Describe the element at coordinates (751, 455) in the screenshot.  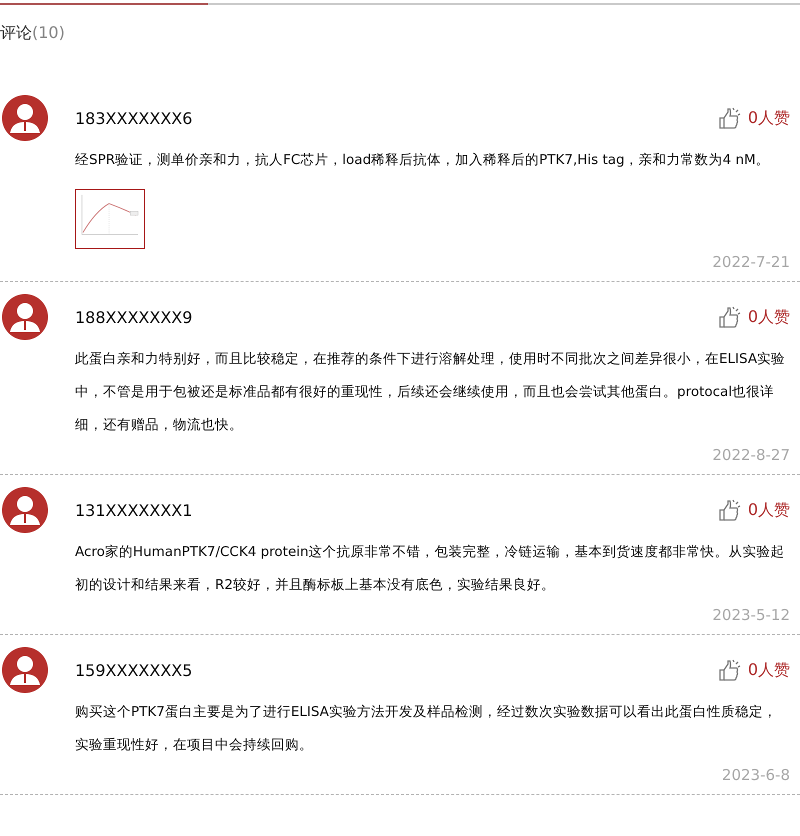
I see `comment-date: 2022-8-27` at that location.